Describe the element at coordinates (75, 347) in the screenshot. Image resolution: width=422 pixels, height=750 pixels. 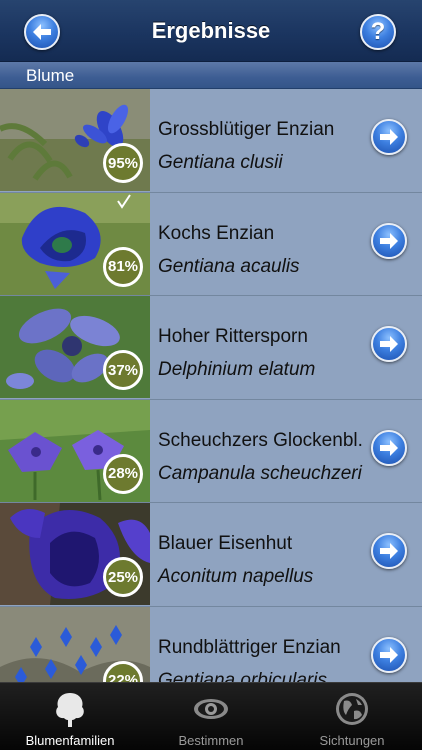
I see `flower-thumbnail: 37%` at that location.